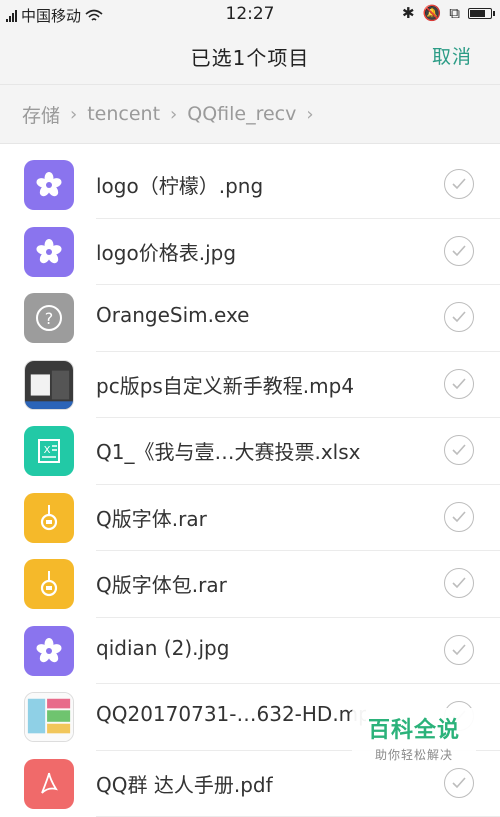 The width and height of the screenshot is (500, 817). What do you see at coordinates (49, 784) in the screenshot?
I see `pdf-icon` at bounding box center [49, 784].